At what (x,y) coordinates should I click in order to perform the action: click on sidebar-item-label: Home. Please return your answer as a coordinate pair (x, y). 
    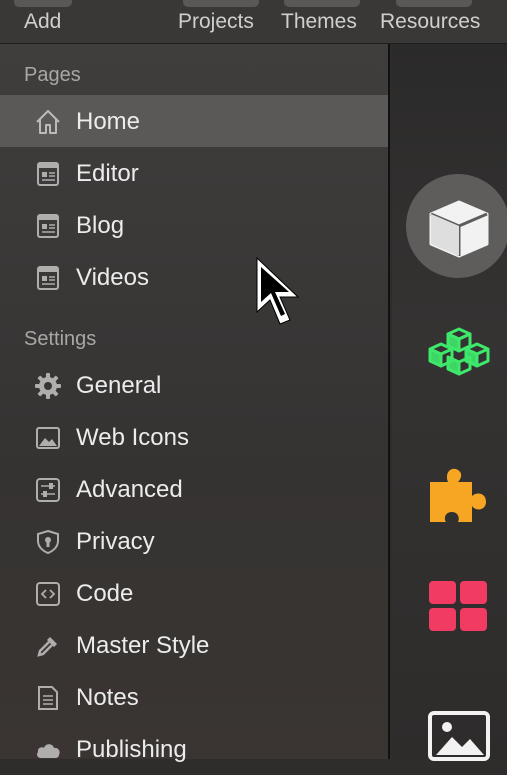
    Looking at the image, I should click on (108, 121).